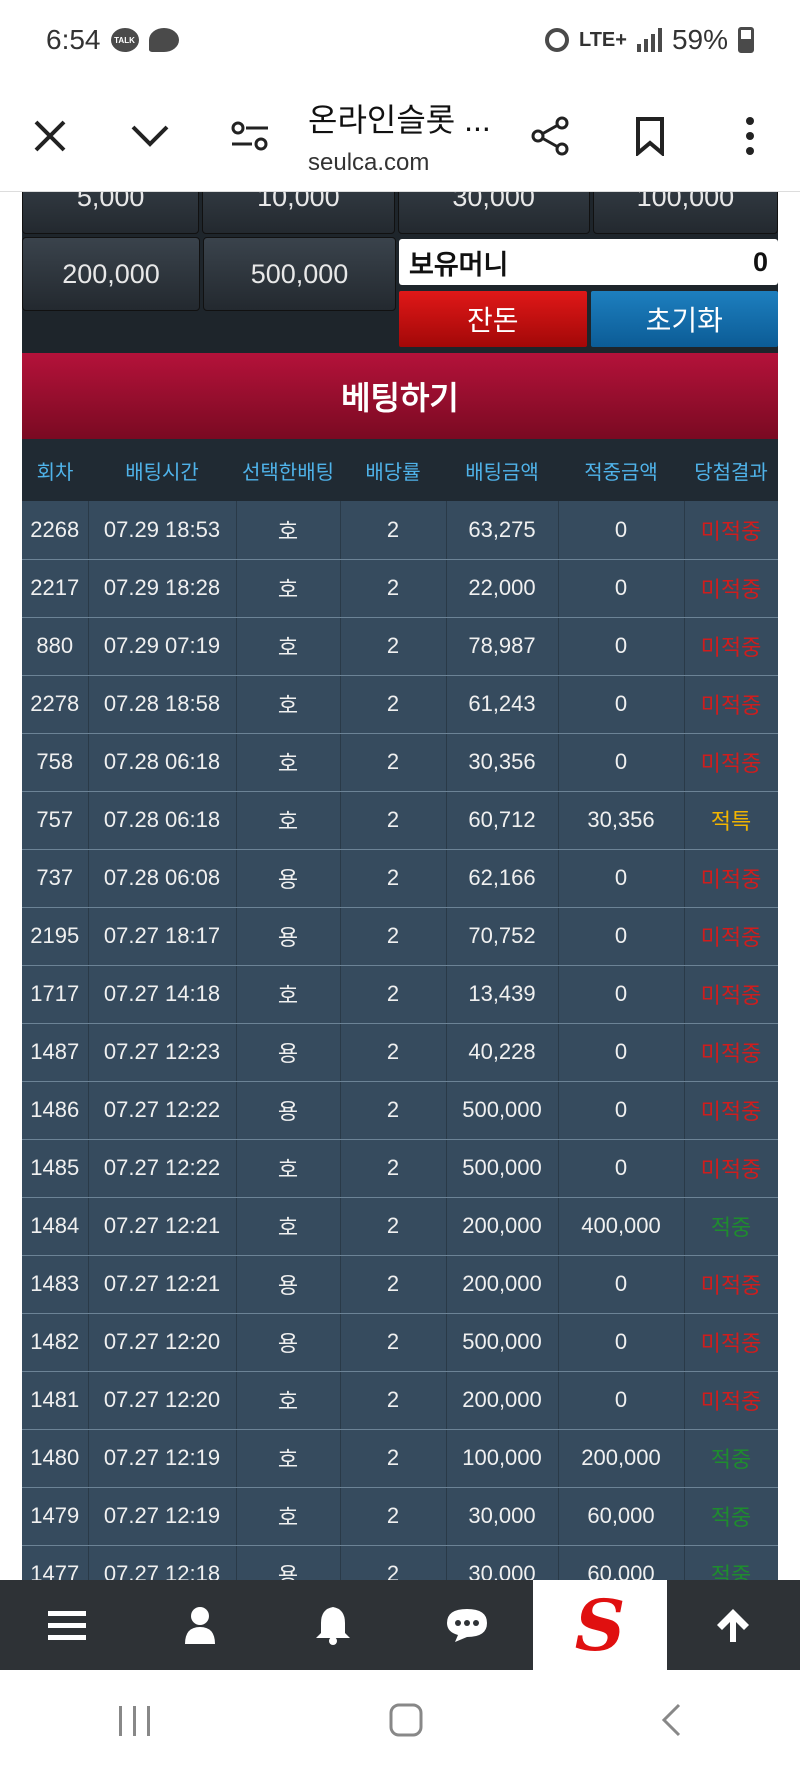  What do you see at coordinates (199, 1625) in the screenshot?
I see `user-icon` at bounding box center [199, 1625].